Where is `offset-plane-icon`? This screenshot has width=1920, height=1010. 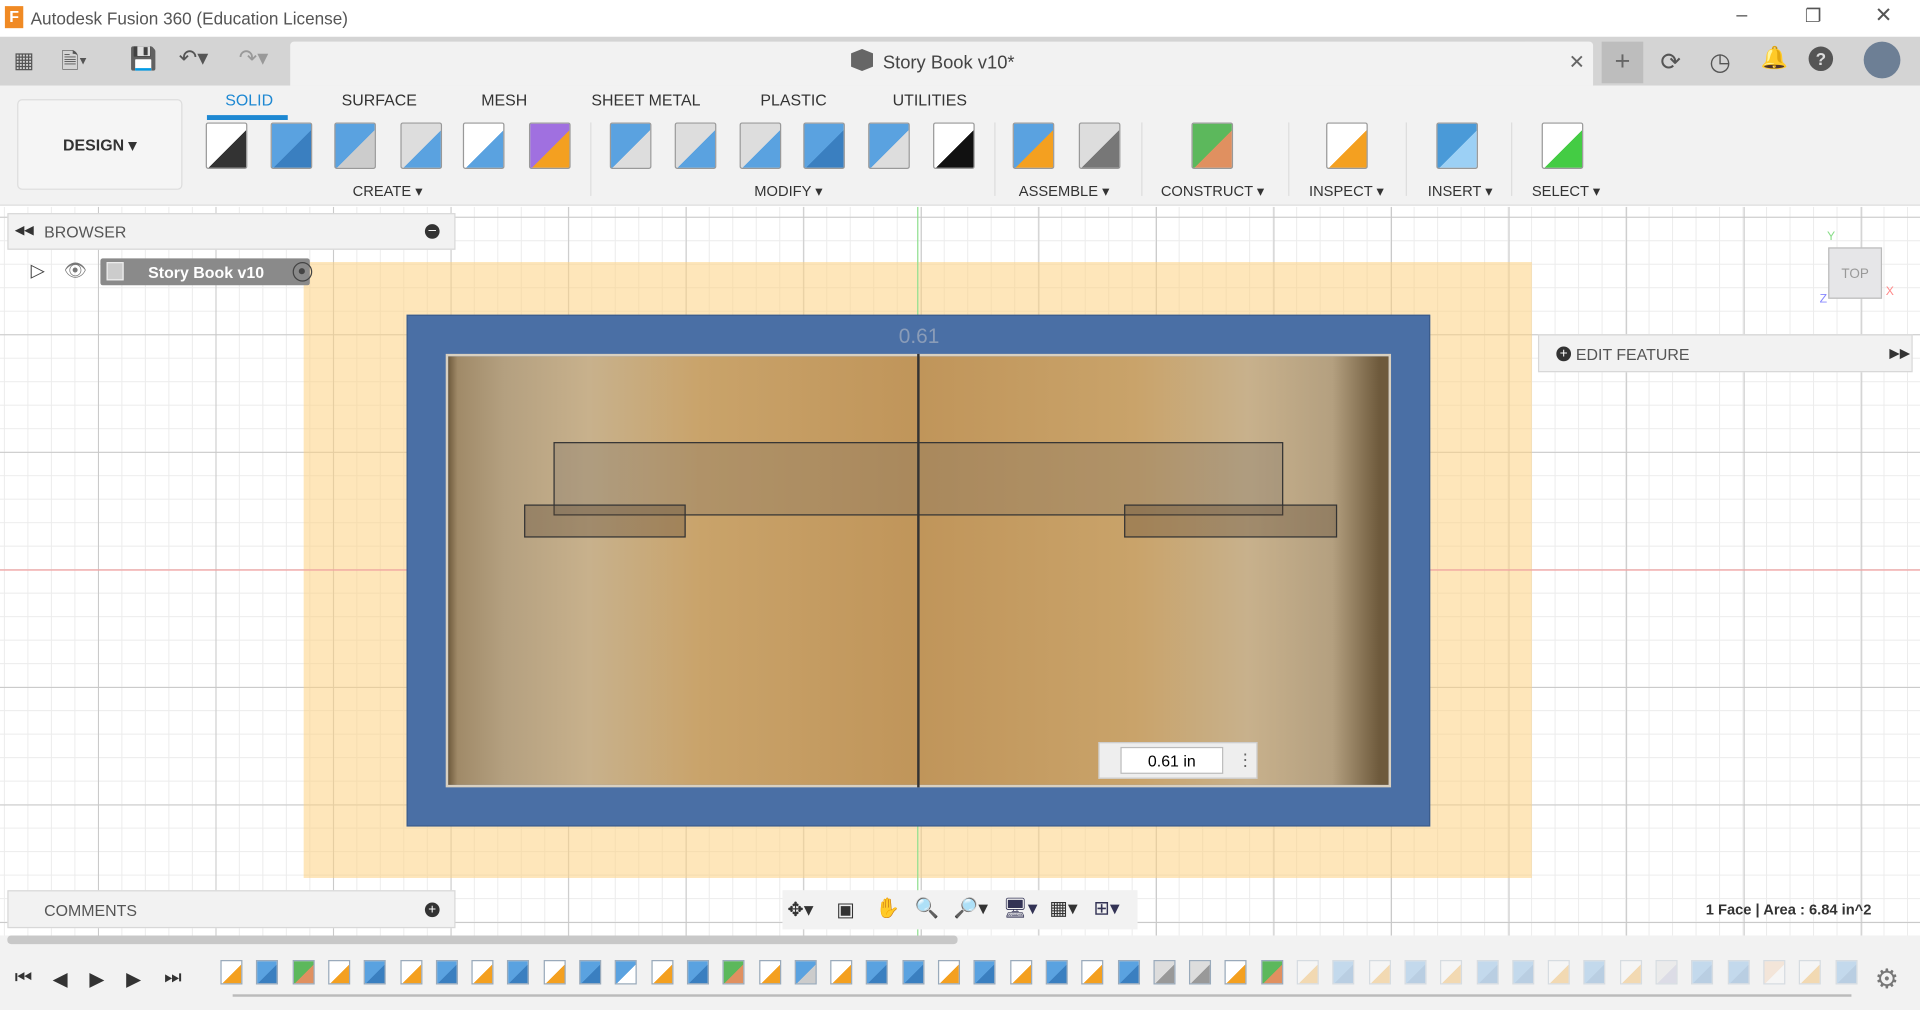 offset-plane-icon is located at coordinates (1212, 145).